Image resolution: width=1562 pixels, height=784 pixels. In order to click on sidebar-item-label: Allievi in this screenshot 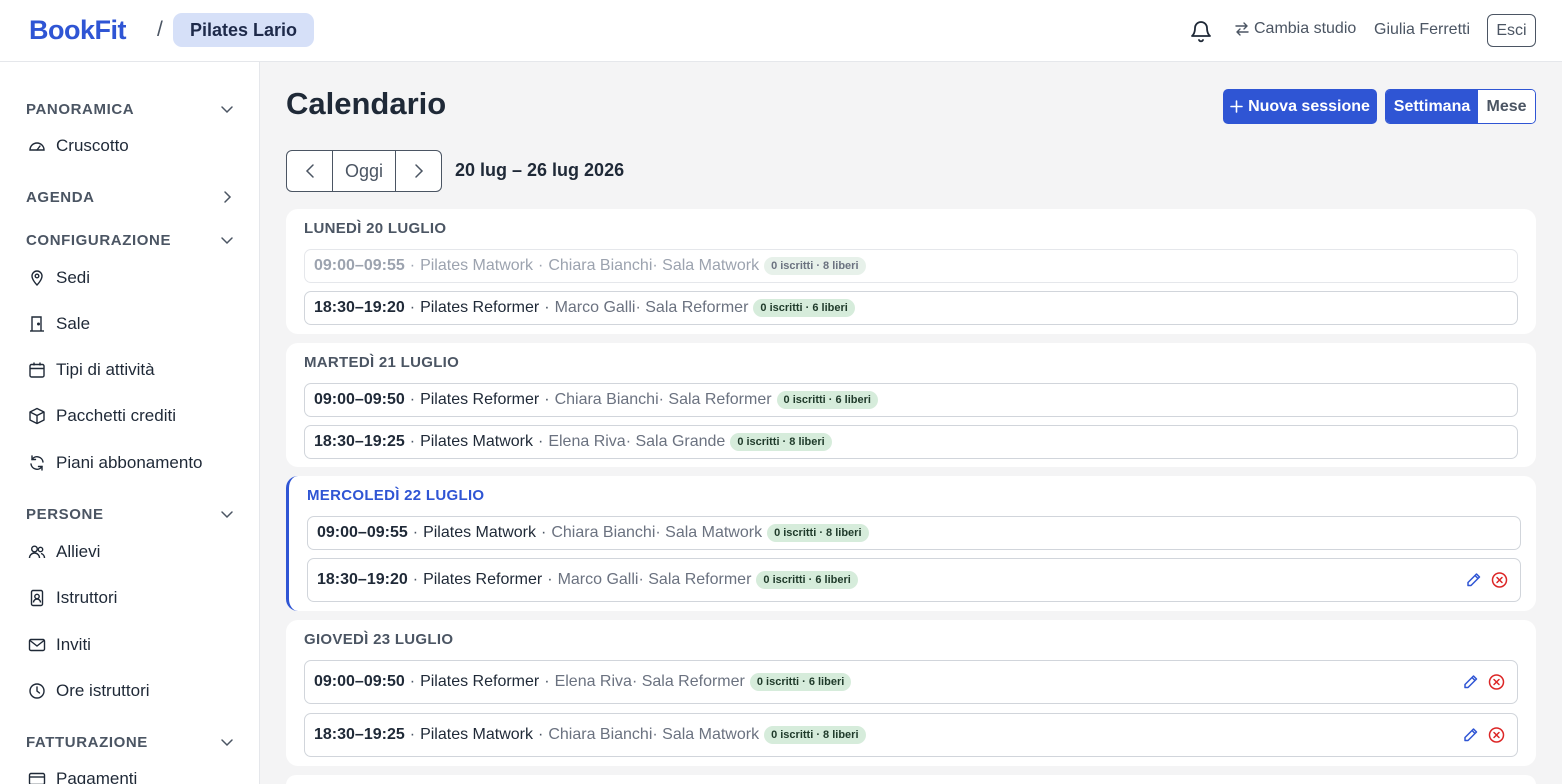, I will do `click(78, 551)`.